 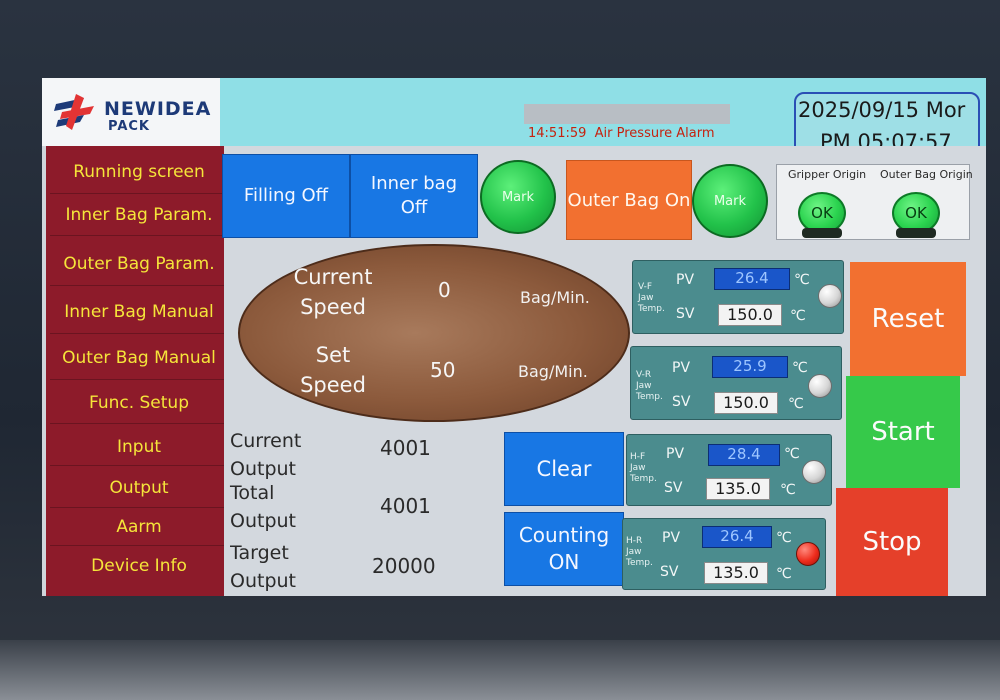 I want to click on temp-code: H-R, so click(x=634, y=541).